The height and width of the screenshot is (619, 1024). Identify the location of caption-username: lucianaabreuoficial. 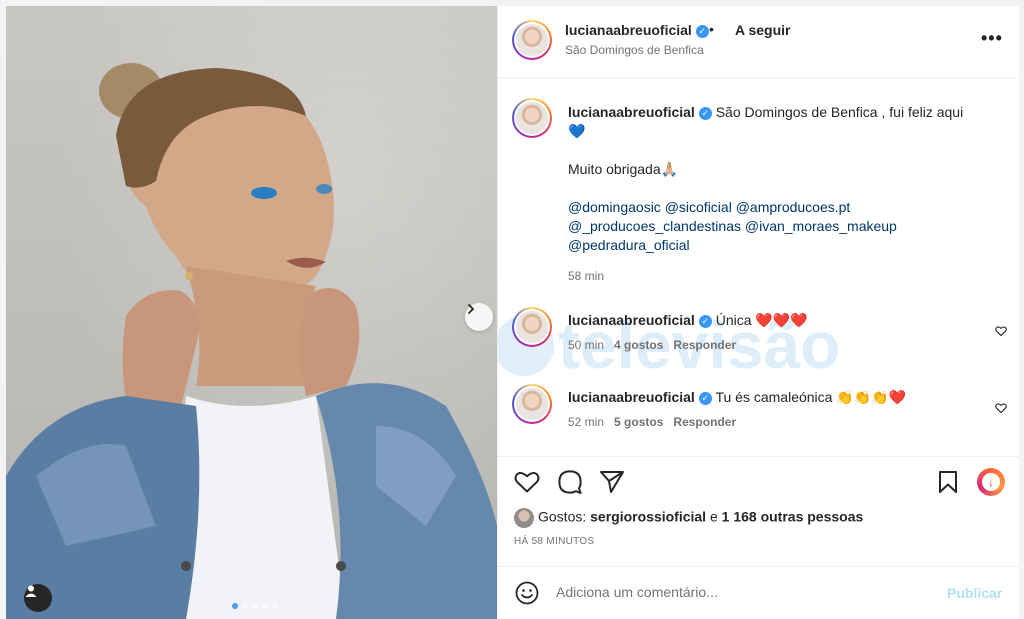
(631, 112).